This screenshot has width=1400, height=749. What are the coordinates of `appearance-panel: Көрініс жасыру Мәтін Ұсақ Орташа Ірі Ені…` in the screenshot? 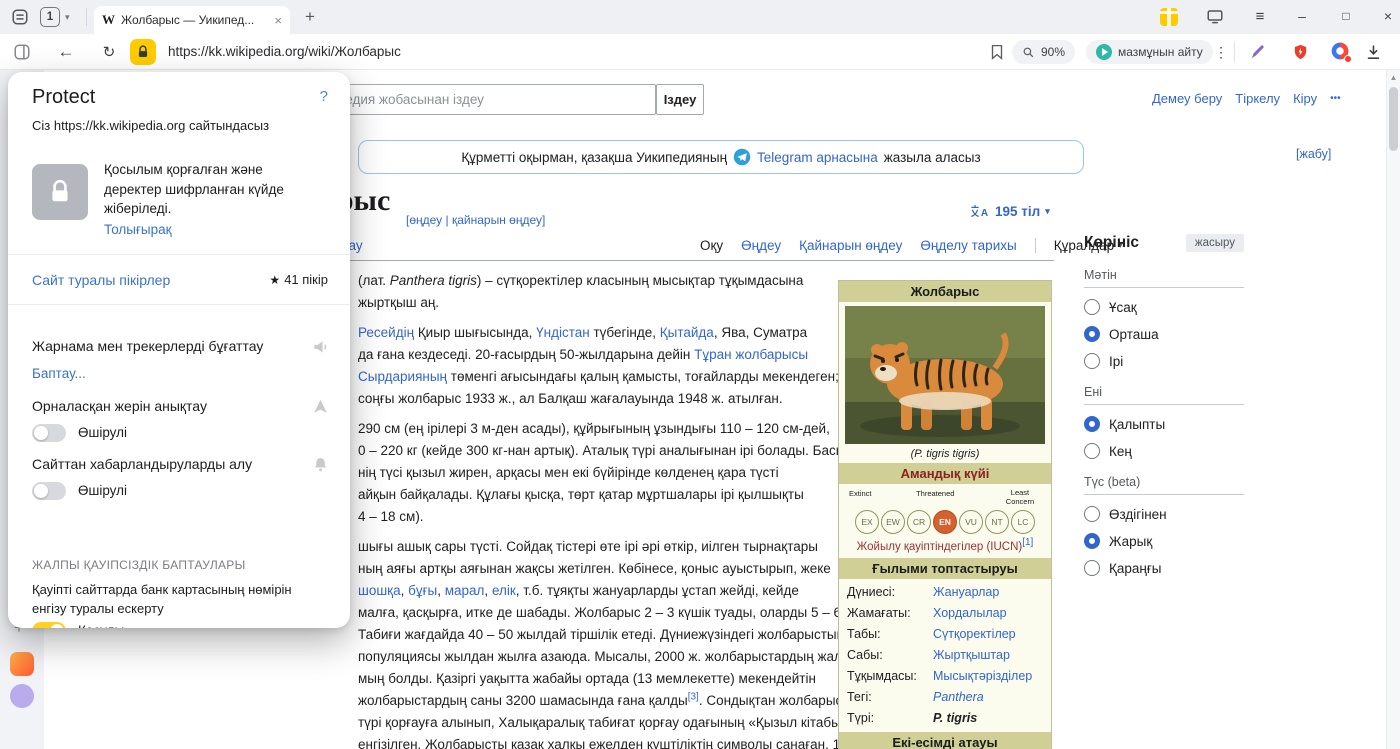 It's located at (1164, 405).